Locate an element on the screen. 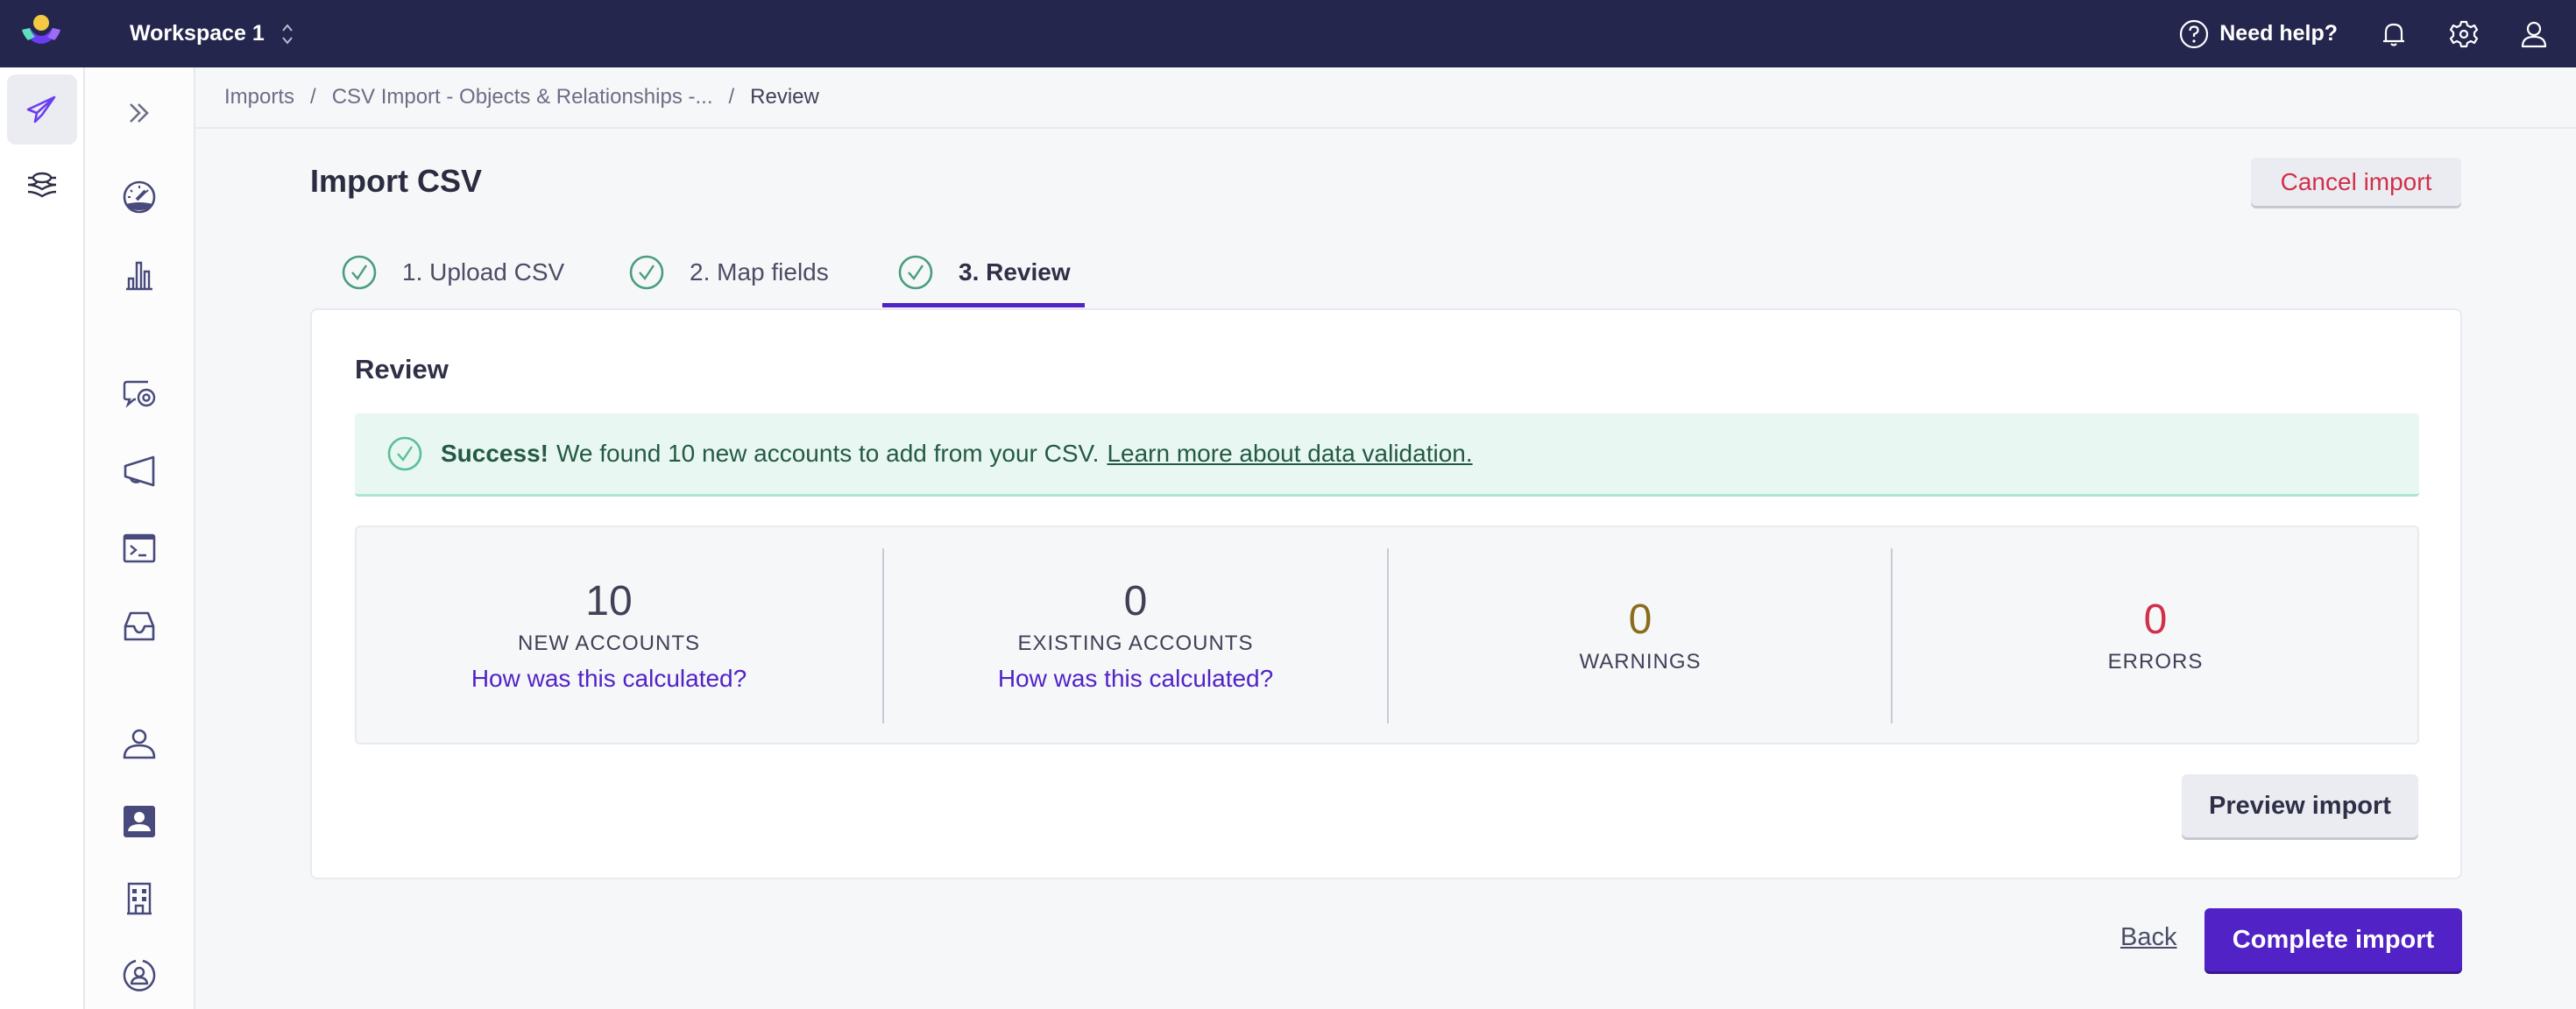 The height and width of the screenshot is (1009, 2576). breadcrumb-imports: Imports is located at coordinates (259, 97).